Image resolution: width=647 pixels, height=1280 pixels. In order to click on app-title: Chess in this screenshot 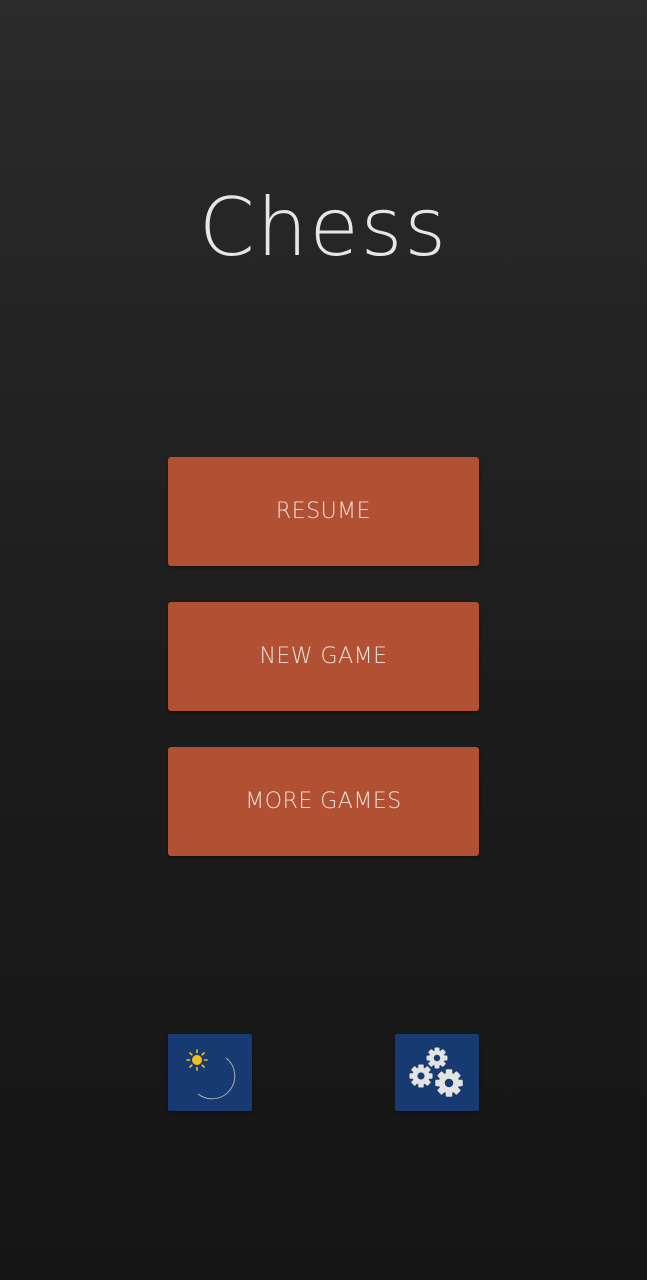, I will do `click(323, 227)`.